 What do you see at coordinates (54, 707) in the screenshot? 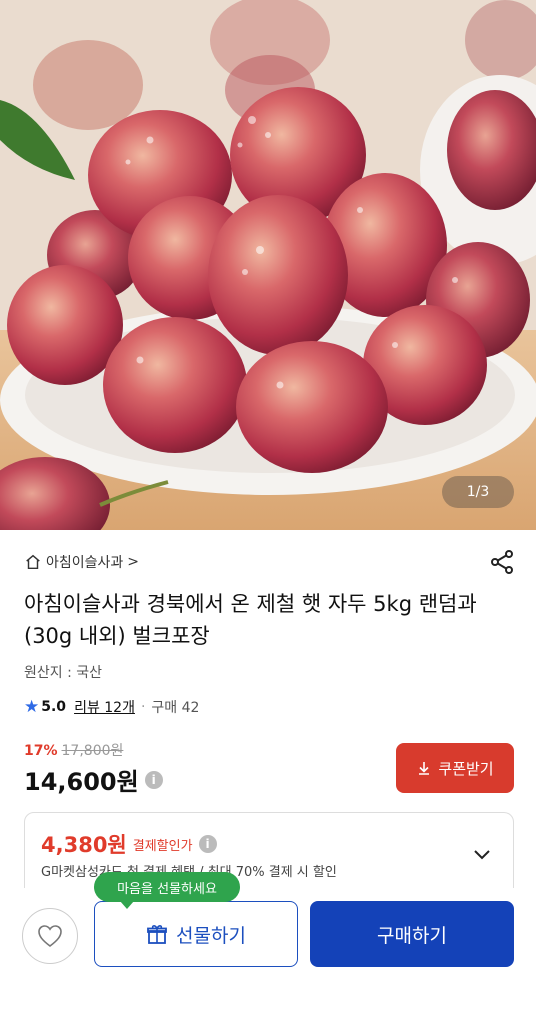
I see `rating-score: 5.0` at bounding box center [54, 707].